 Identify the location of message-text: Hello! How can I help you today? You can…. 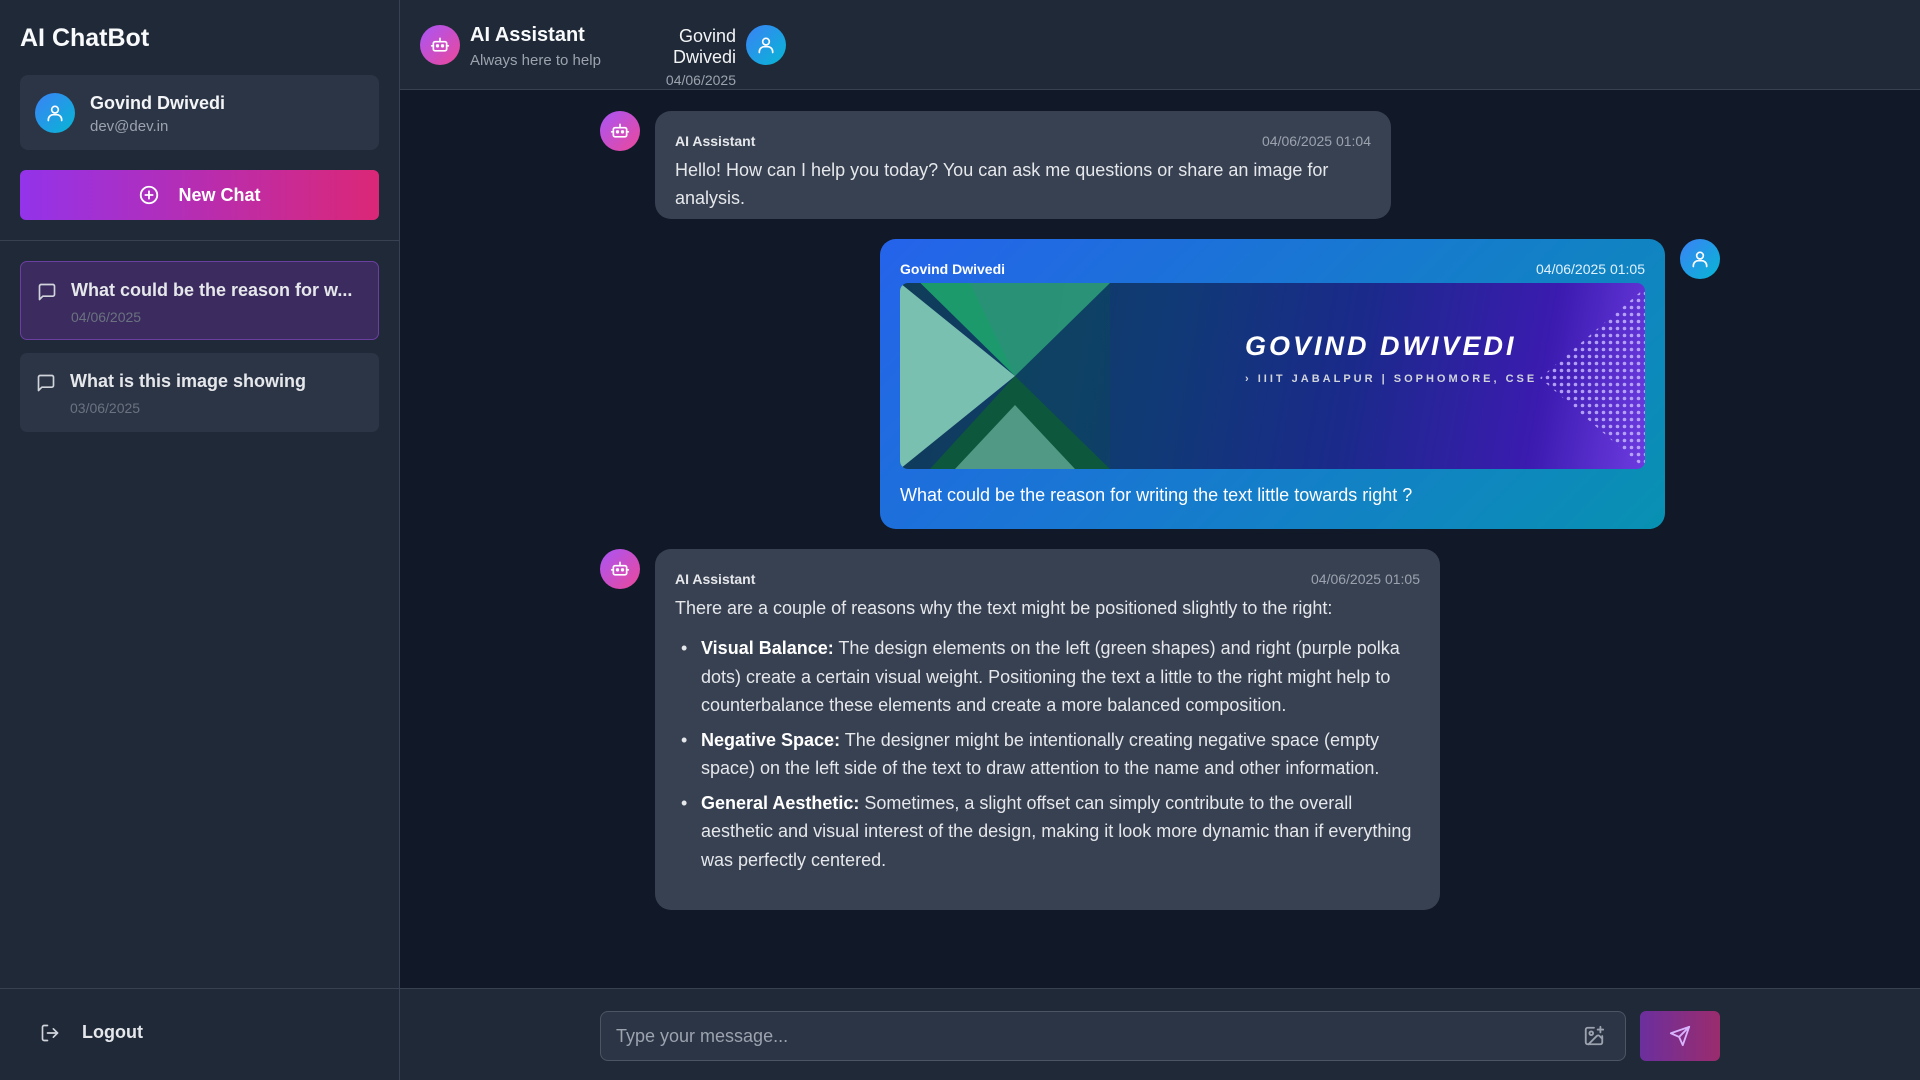
(1002, 184).